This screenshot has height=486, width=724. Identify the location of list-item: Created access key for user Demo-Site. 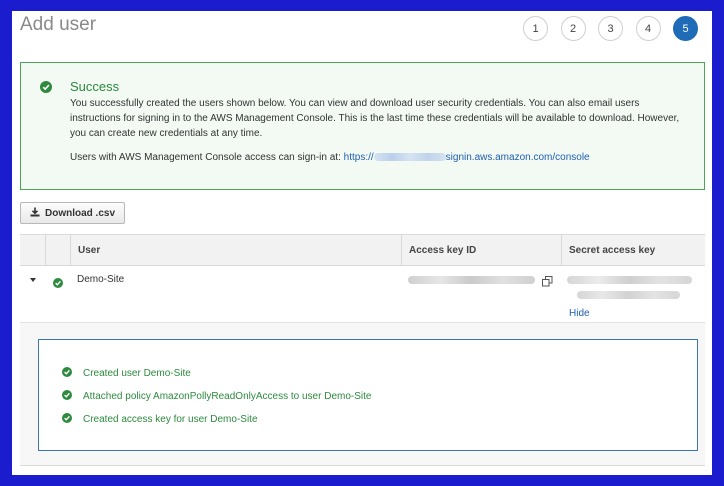
(160, 419).